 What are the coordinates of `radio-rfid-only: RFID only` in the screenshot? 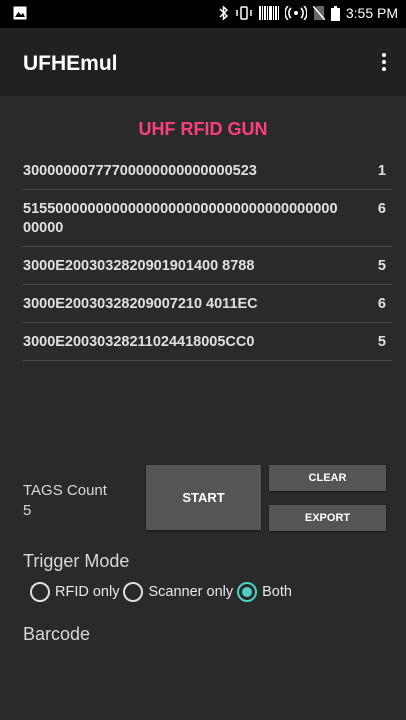 It's located at (74, 592).